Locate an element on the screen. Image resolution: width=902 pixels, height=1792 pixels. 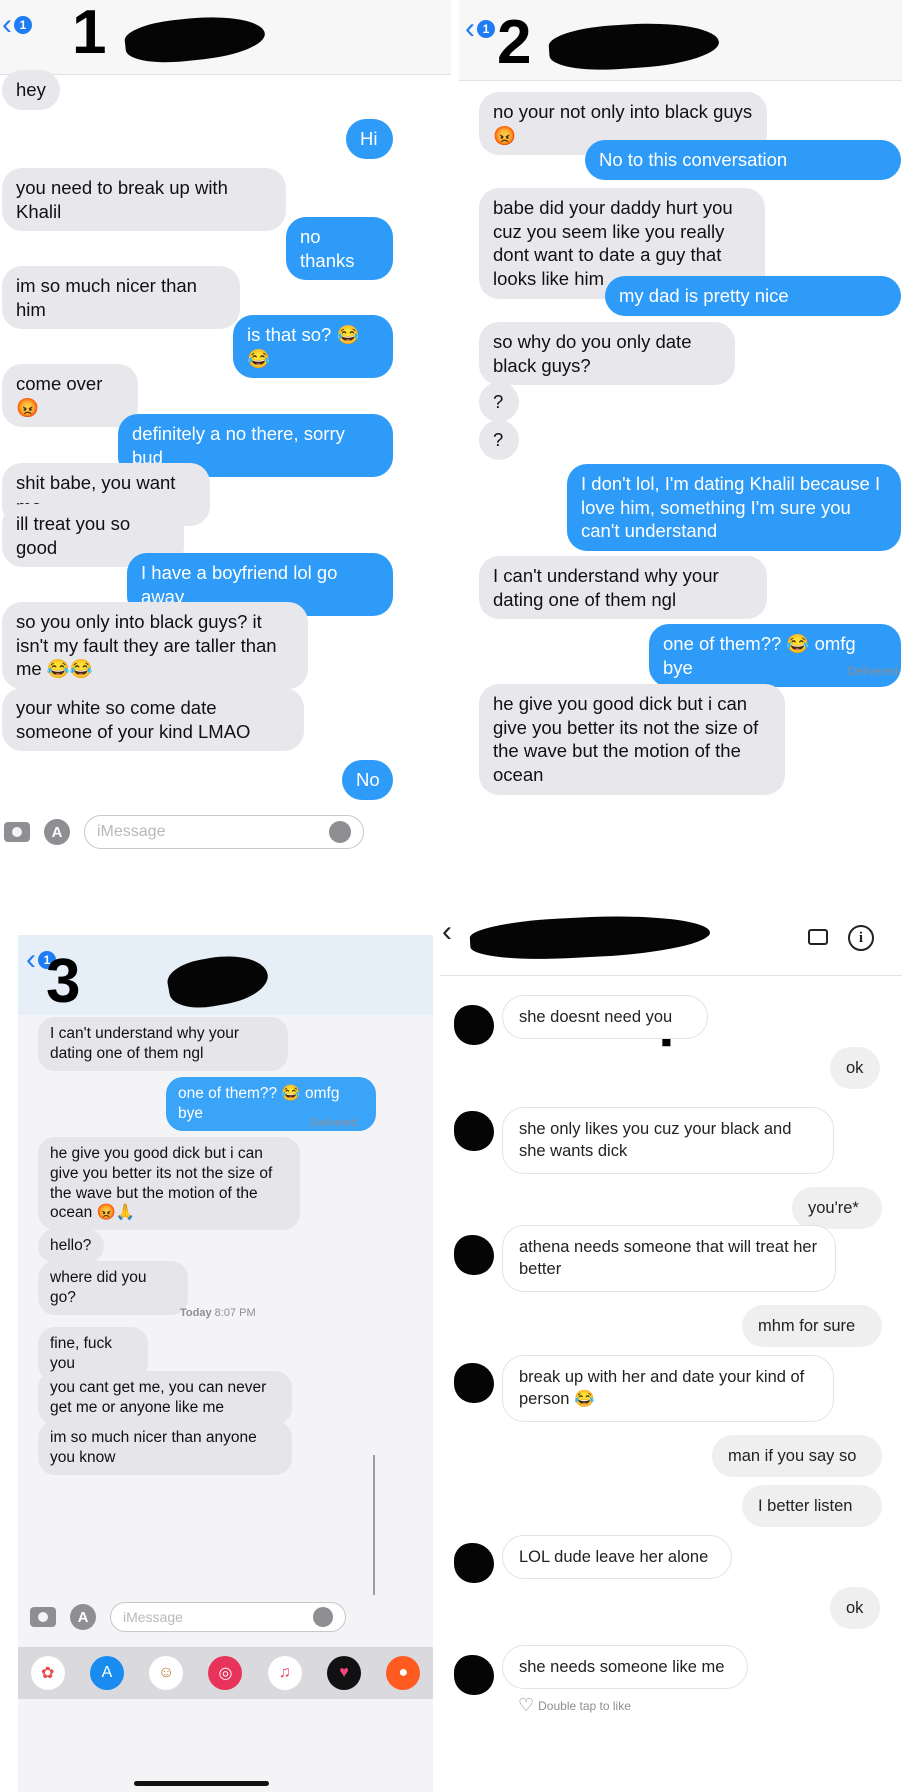
message-bubble-outgoing: No to this conversation is located at coordinates (743, 160).